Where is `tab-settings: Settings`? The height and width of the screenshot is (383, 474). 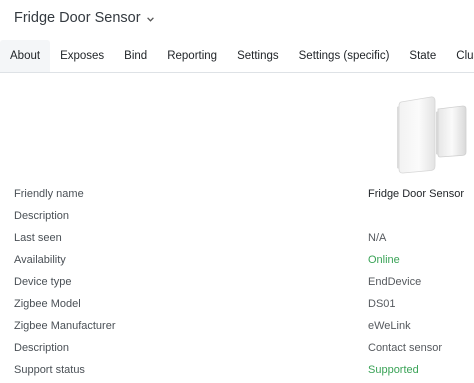 tab-settings: Settings is located at coordinates (258, 56).